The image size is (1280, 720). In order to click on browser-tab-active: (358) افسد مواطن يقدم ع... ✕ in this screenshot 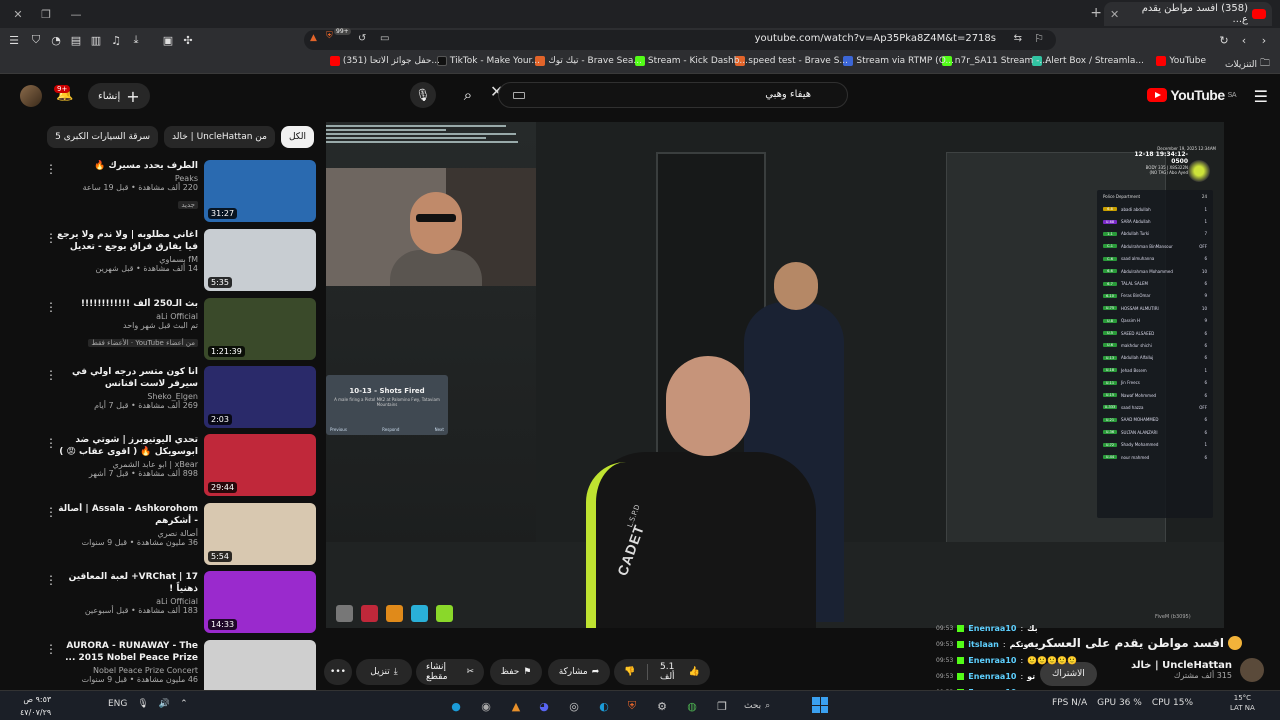, I will do `click(1188, 14)`.